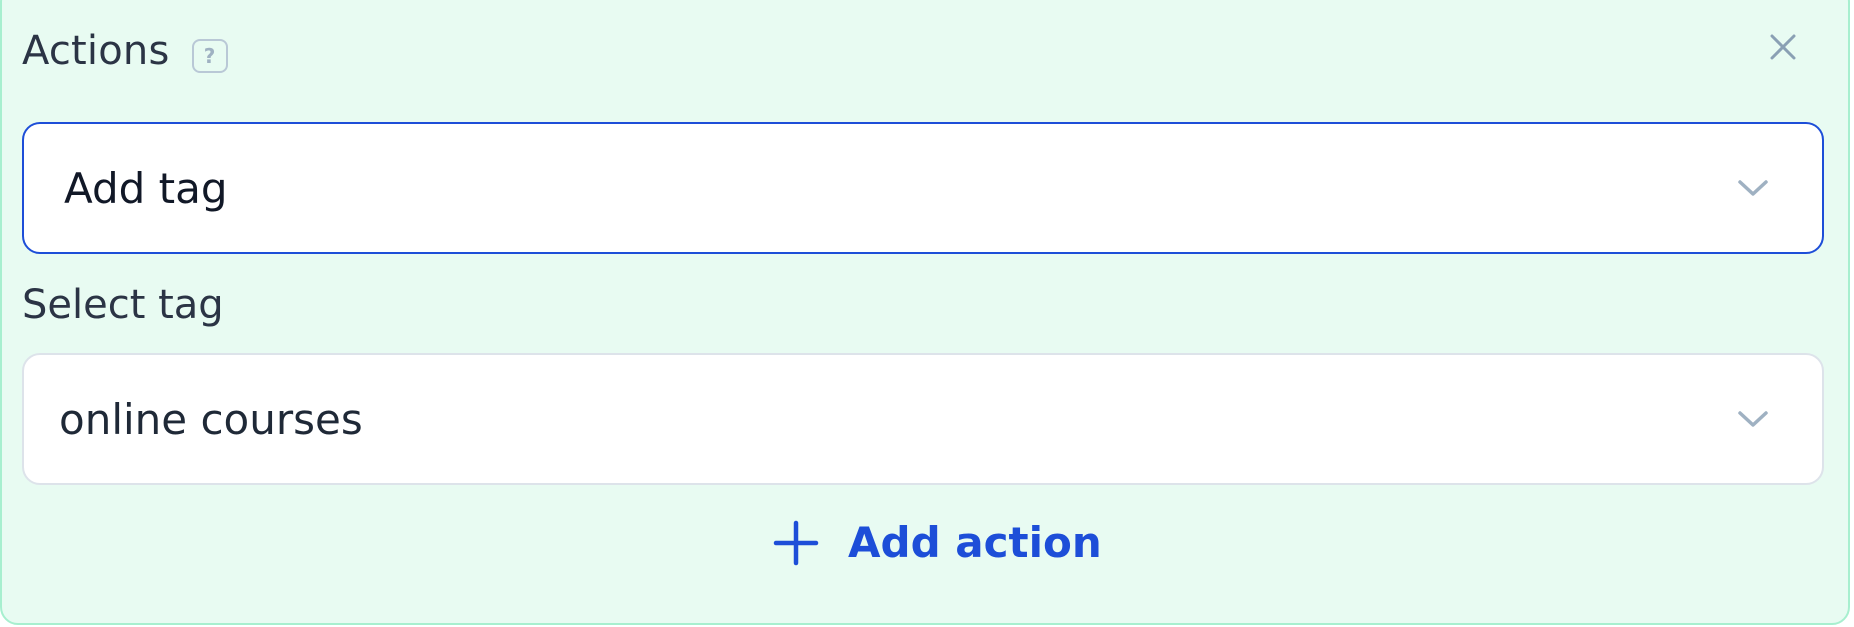 The image size is (1854, 627). I want to click on help-icon: ?, so click(209, 56).